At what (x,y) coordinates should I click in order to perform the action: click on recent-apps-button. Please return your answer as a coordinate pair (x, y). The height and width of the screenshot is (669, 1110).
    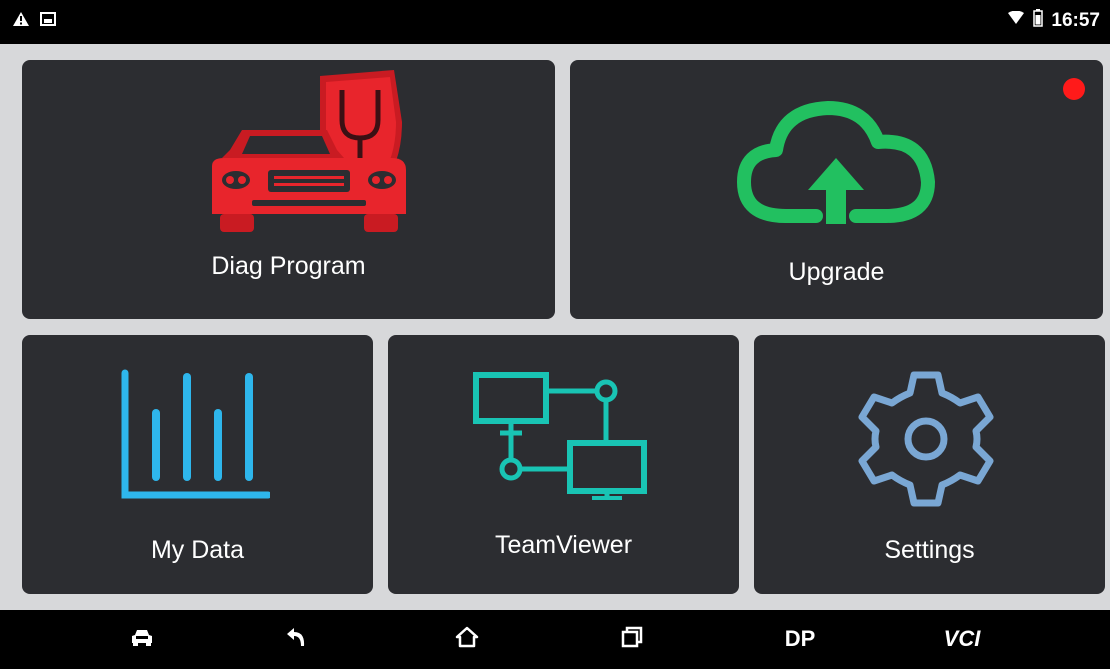
    Looking at the image, I should click on (632, 639).